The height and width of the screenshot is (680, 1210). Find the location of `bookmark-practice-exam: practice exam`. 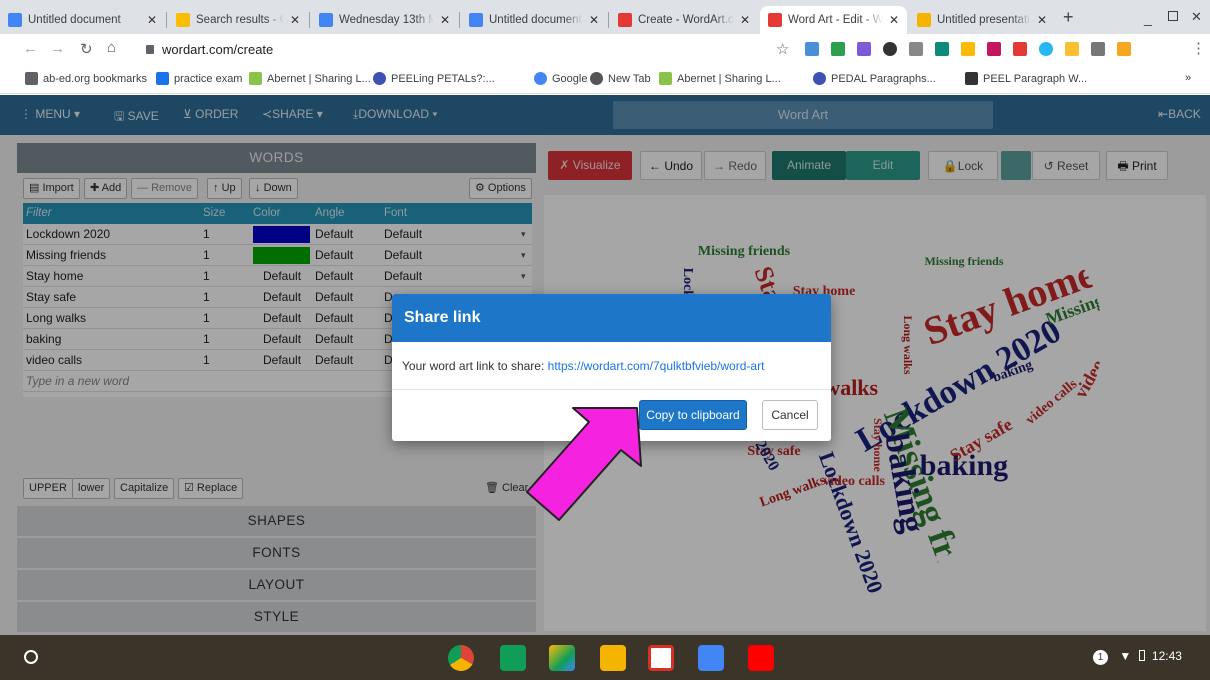

bookmark-practice-exam: practice exam is located at coordinates (199, 78).